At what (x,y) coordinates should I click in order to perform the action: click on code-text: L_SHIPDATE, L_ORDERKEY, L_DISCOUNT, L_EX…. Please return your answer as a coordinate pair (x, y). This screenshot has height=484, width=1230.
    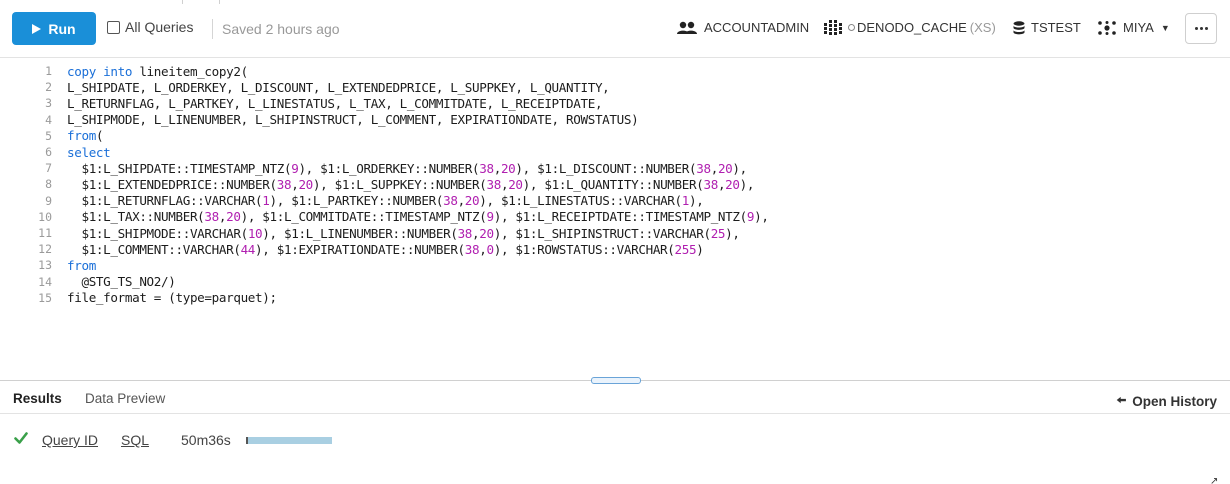
    Looking at the image, I should click on (338, 87).